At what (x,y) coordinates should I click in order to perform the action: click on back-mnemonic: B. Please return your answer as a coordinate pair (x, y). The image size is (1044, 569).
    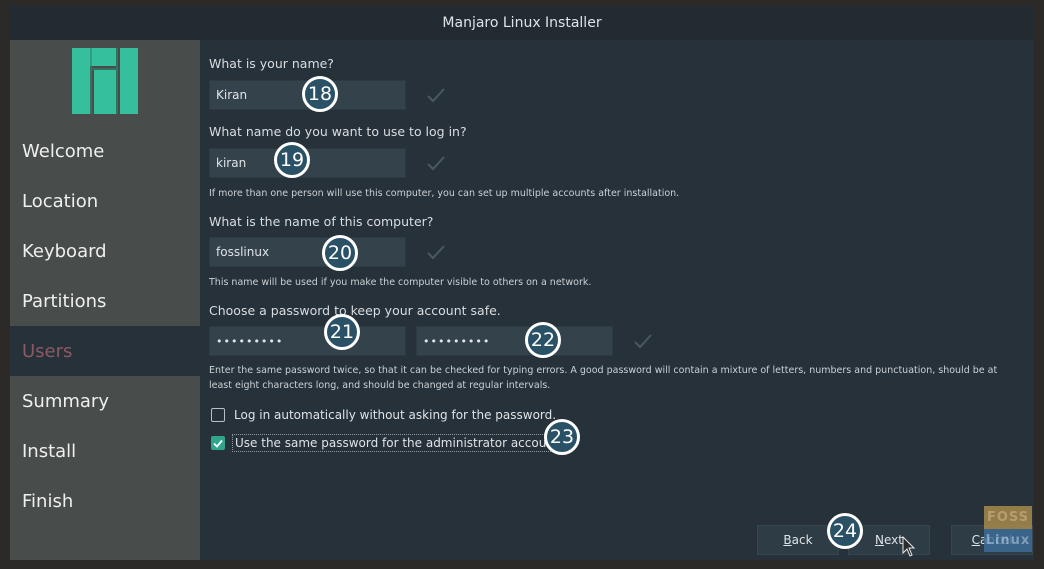
    Looking at the image, I should click on (787, 540).